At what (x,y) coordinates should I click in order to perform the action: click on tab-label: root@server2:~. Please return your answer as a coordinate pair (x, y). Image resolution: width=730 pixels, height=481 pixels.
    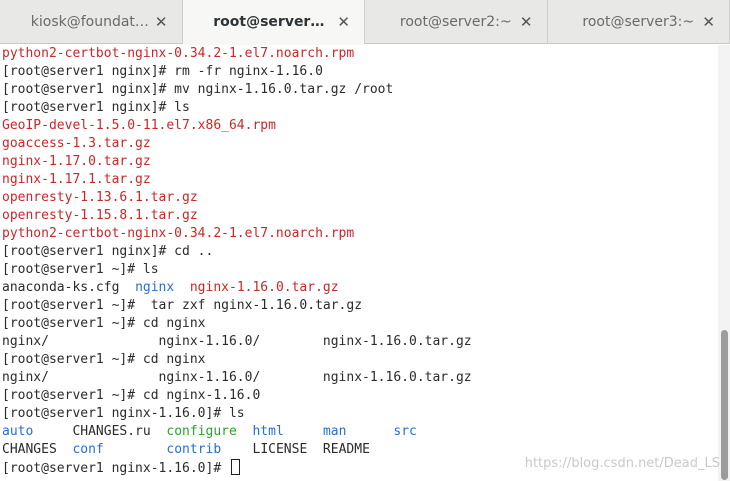
    Looking at the image, I should click on (455, 22).